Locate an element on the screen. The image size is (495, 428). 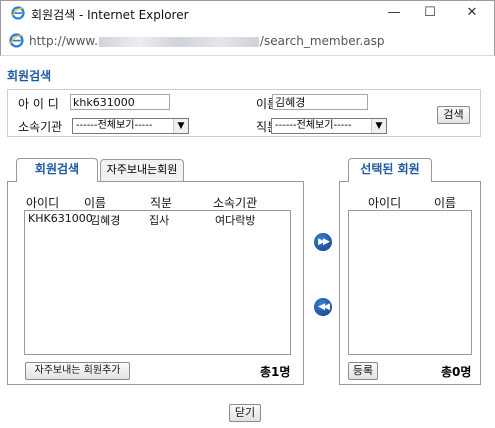
tab-selected-members: 선택된 회원 is located at coordinates (390, 170).